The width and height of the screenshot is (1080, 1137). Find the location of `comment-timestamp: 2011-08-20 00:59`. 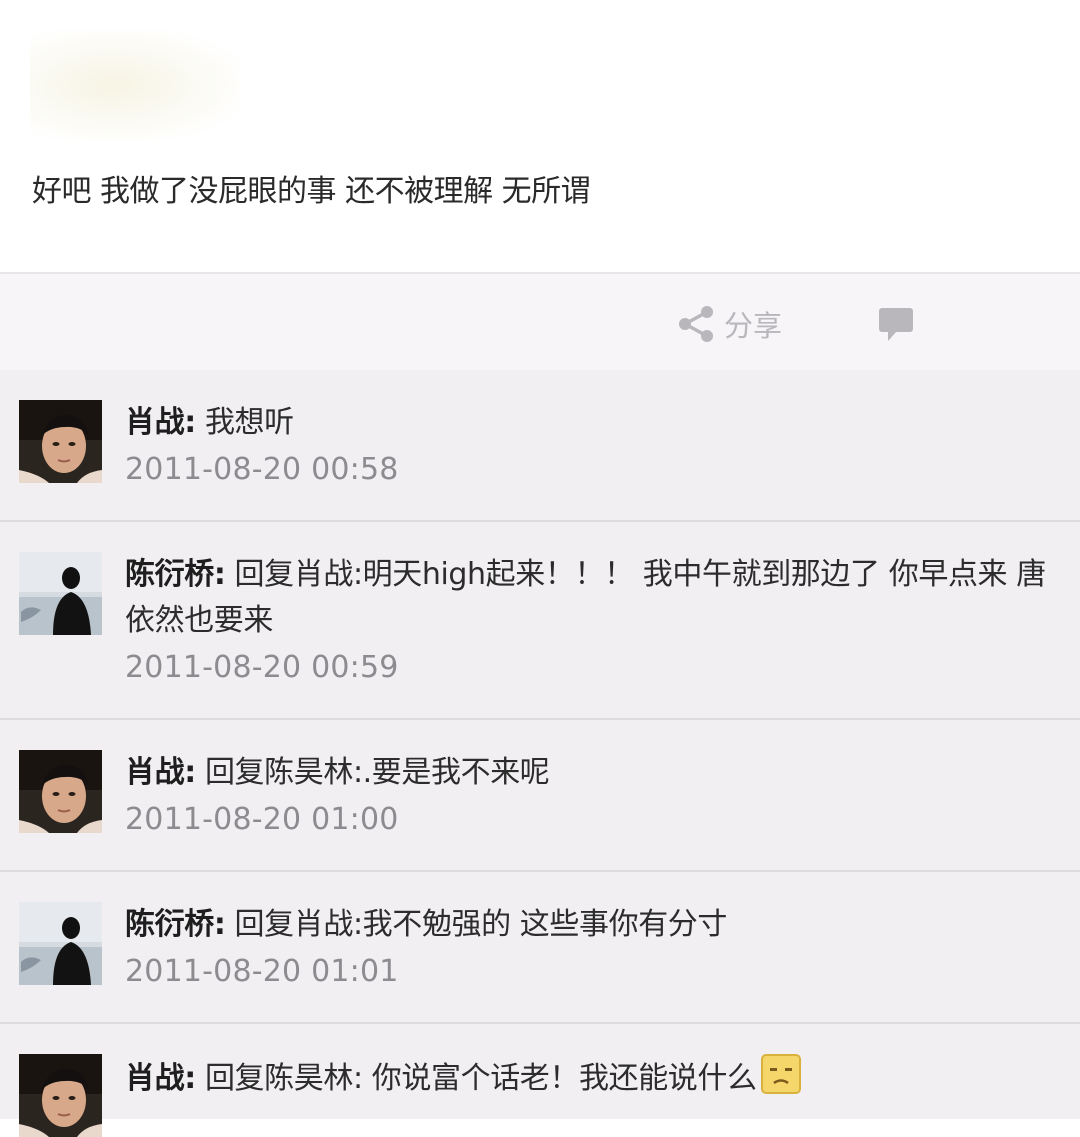

comment-timestamp: 2011-08-20 00:59 is located at coordinates (262, 667).